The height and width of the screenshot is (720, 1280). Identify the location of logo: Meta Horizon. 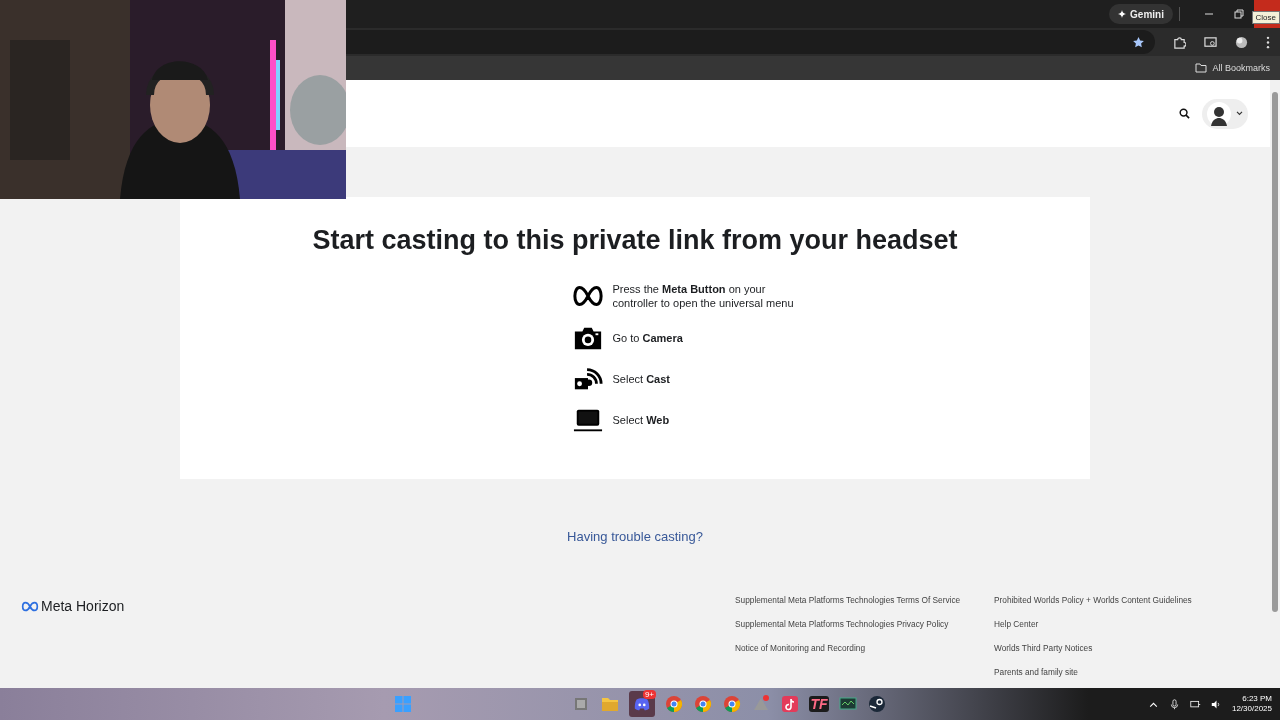
(378, 606).